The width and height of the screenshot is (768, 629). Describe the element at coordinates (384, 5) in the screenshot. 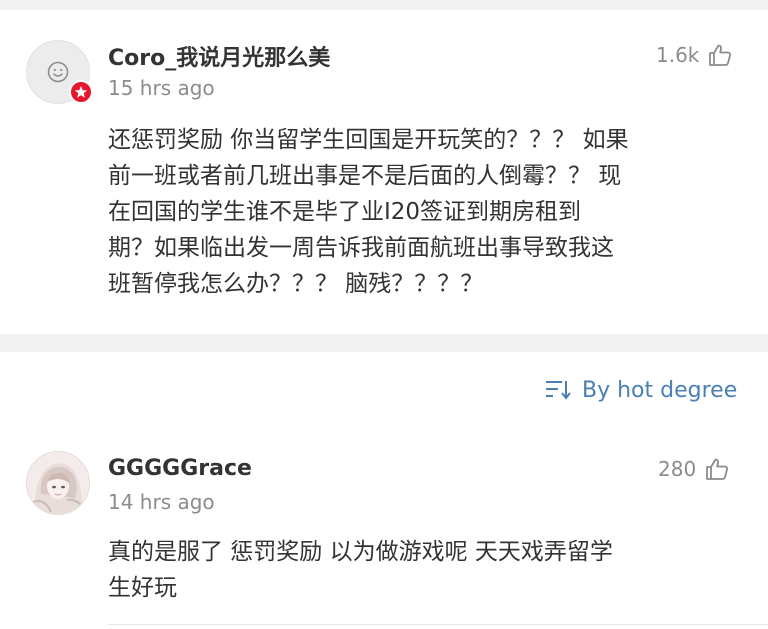

I see `top-spacer` at that location.